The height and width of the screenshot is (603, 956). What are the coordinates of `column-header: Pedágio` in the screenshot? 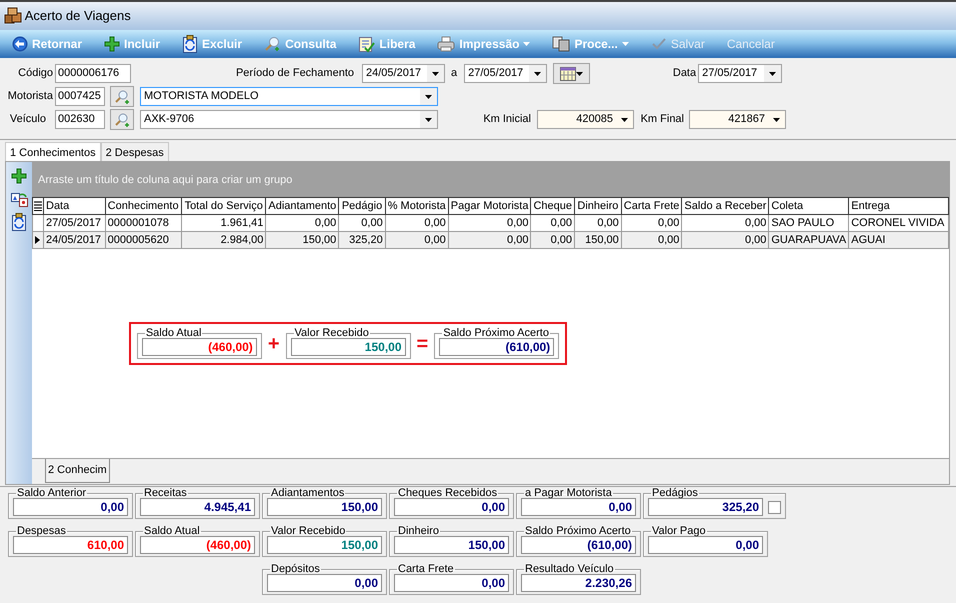 It's located at (362, 206).